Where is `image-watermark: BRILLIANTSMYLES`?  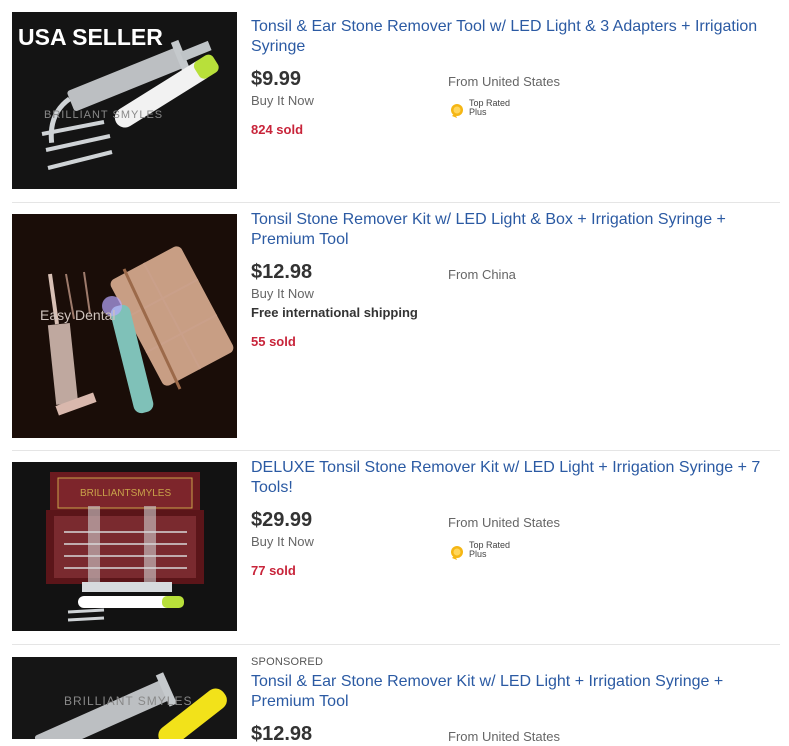
image-watermark: BRILLIANTSMYLES is located at coordinates (125, 493).